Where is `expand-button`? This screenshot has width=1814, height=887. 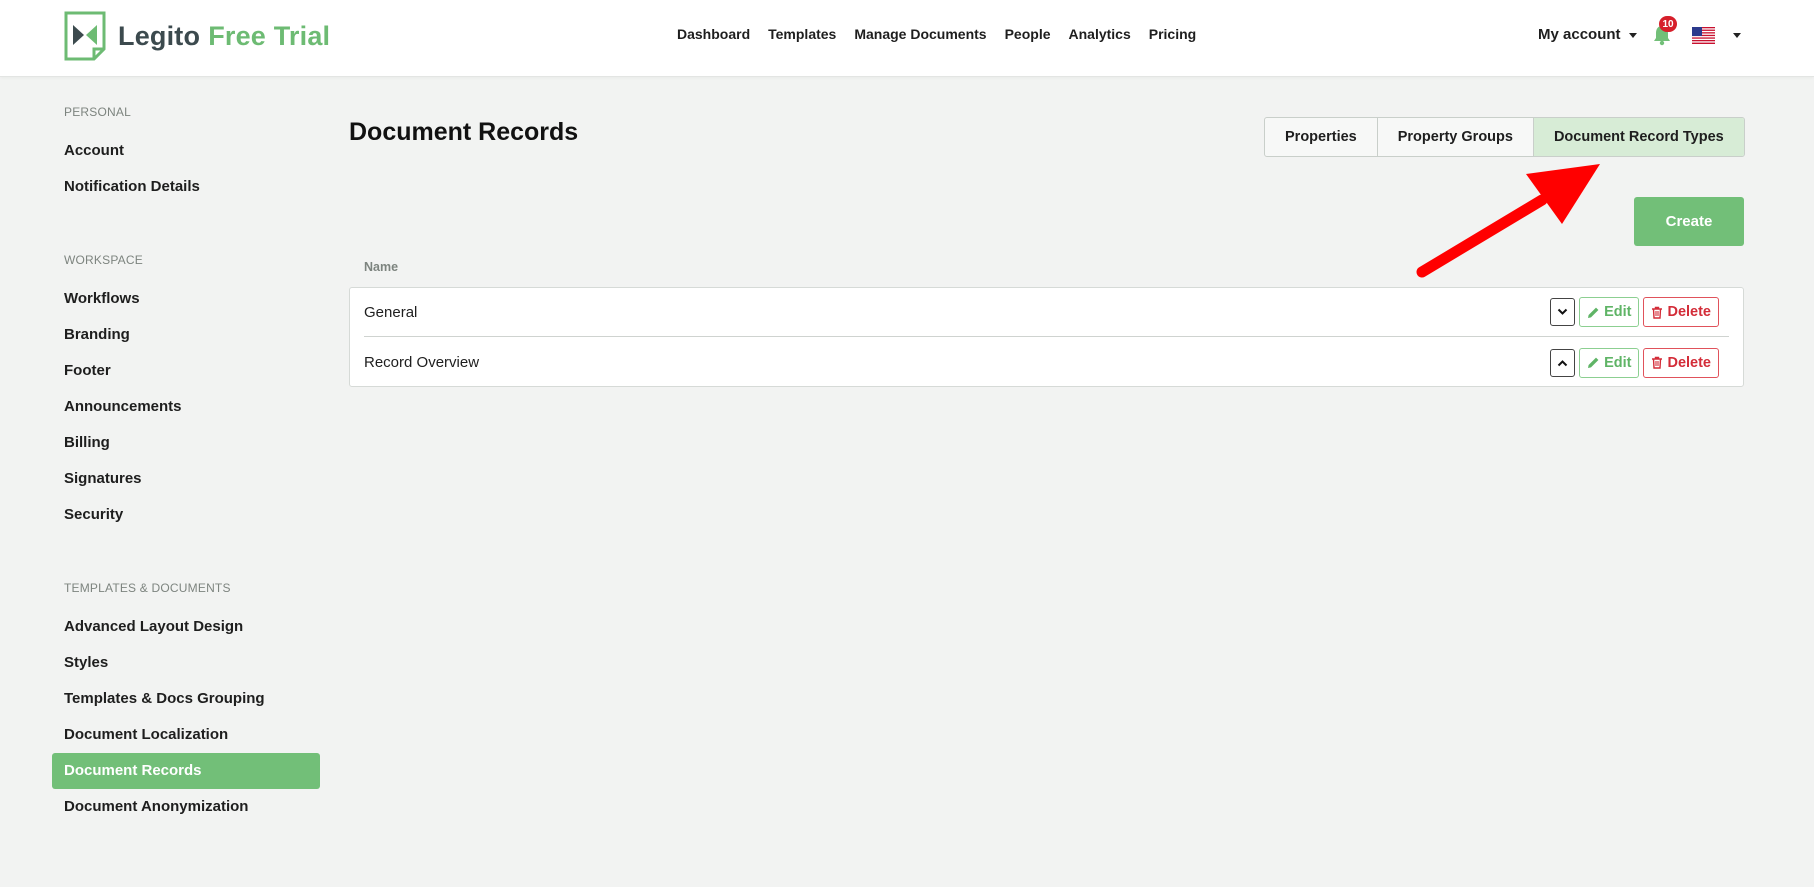 expand-button is located at coordinates (1563, 312).